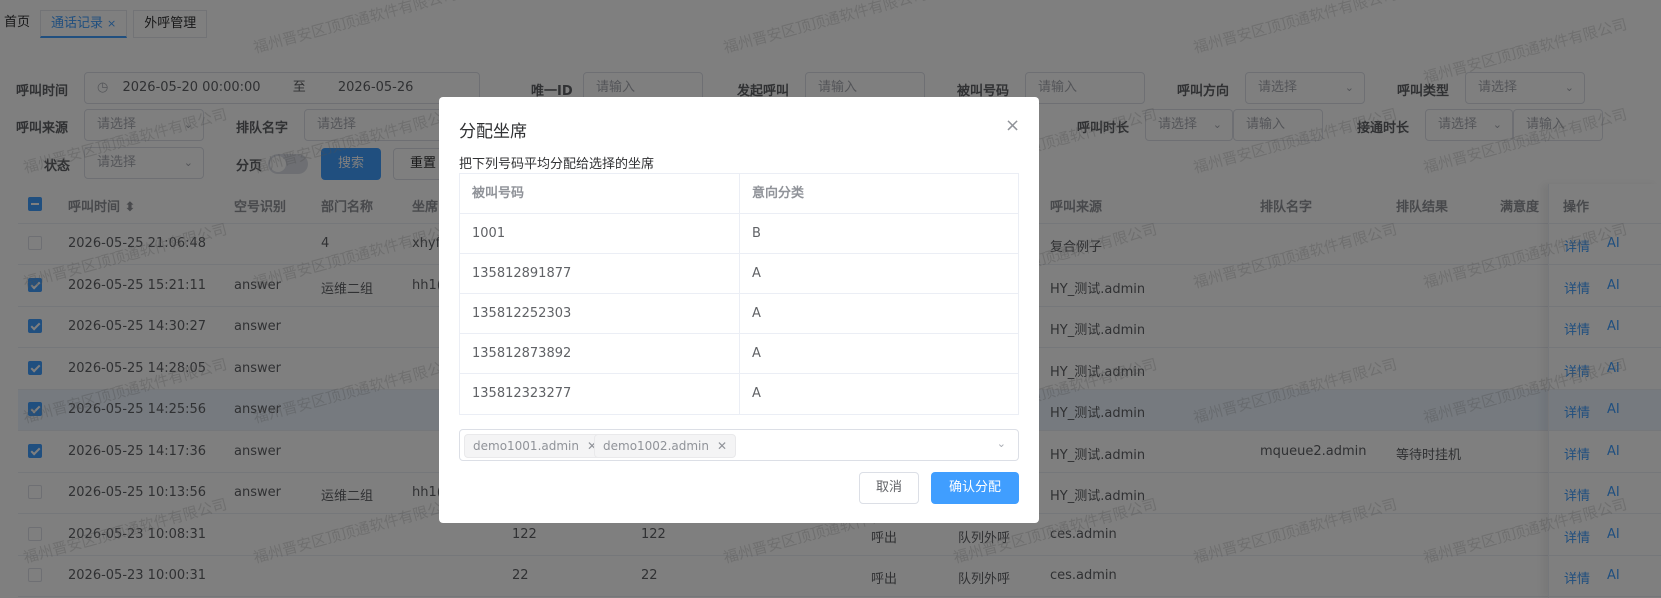 This screenshot has width=1661, height=598. What do you see at coordinates (526, 446) in the screenshot?
I see `agent-tag-label: demo1001.admin` at bounding box center [526, 446].